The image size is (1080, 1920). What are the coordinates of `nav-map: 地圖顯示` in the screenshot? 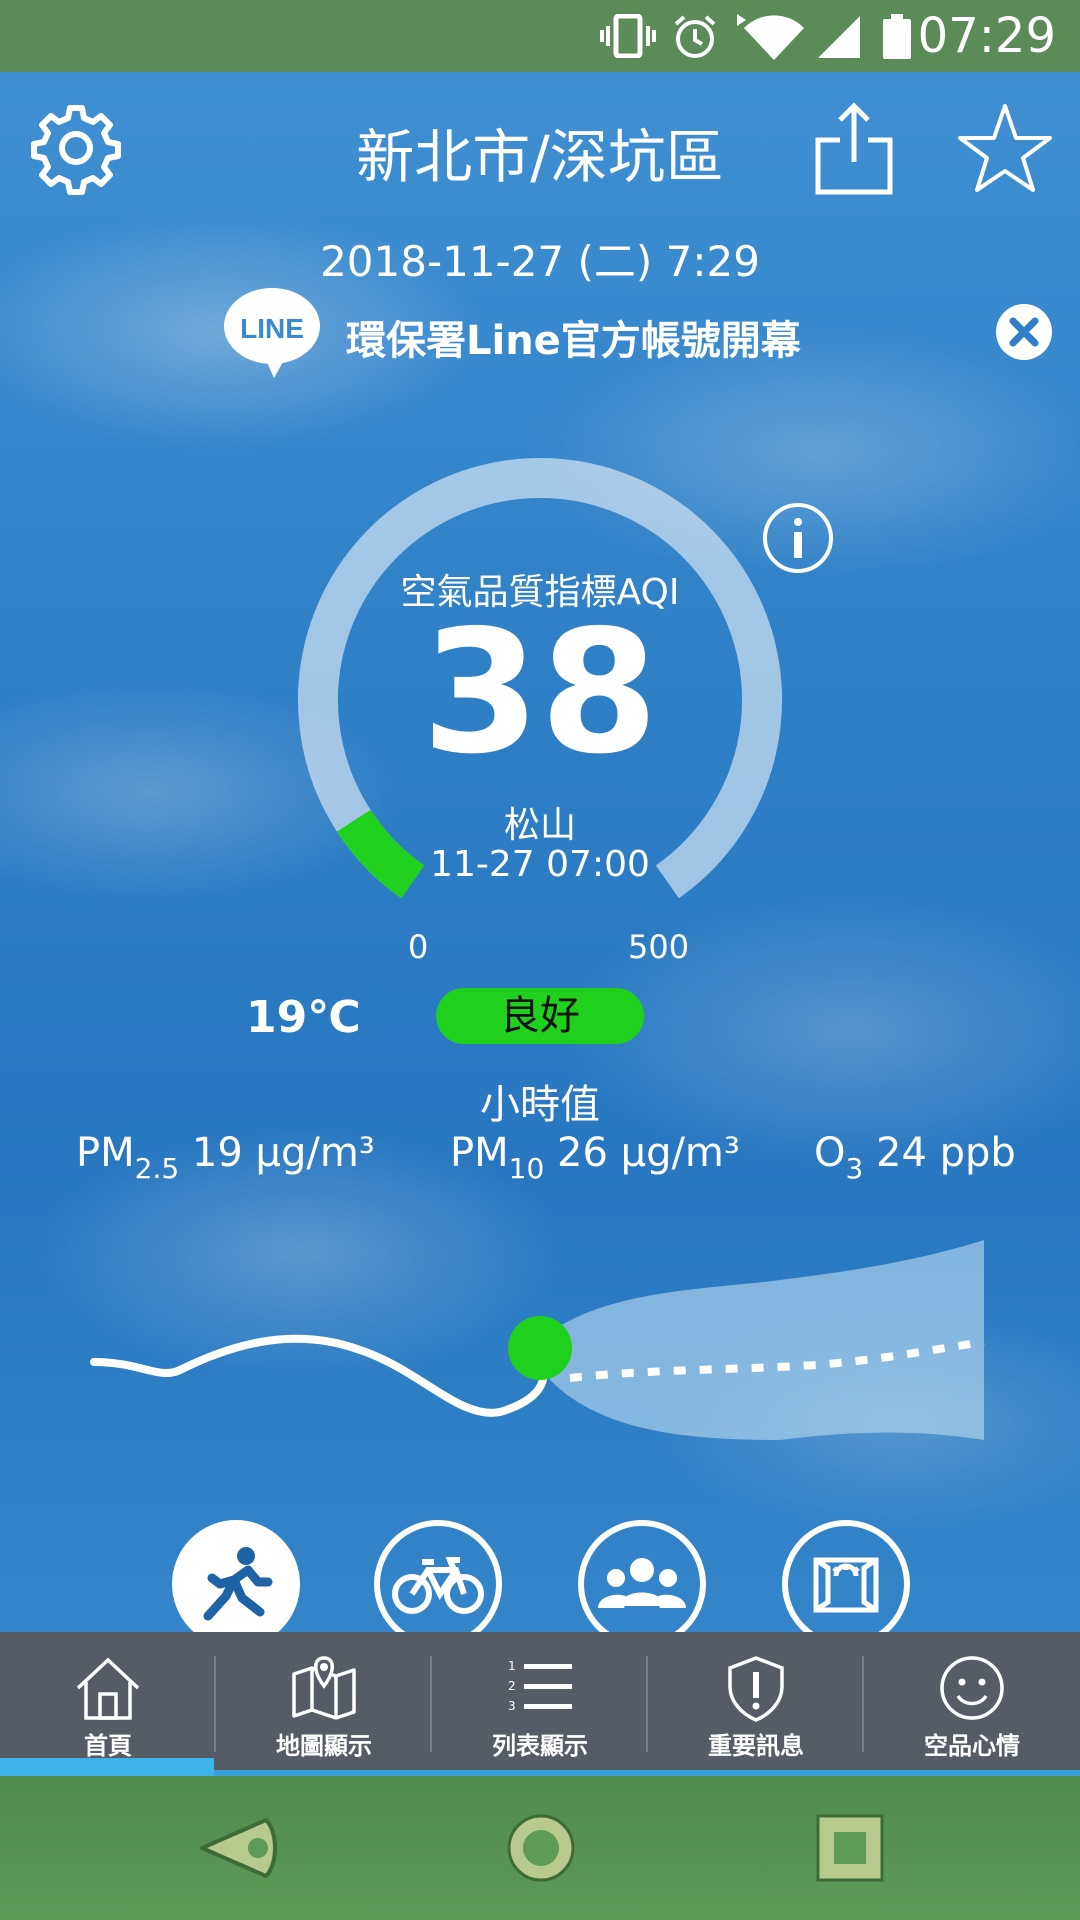 It's located at (324, 1704).